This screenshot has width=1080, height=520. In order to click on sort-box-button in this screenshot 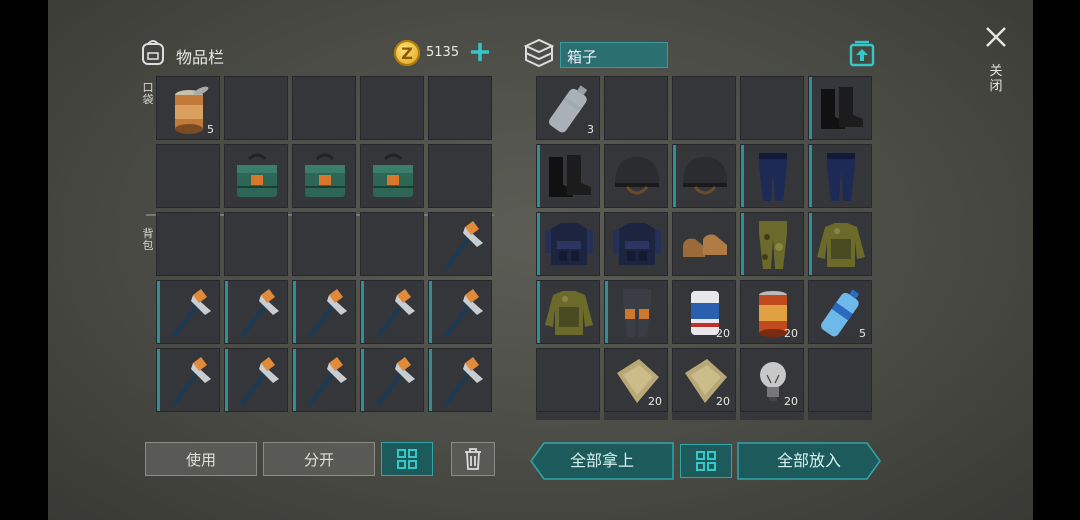, I will do `click(706, 461)`.